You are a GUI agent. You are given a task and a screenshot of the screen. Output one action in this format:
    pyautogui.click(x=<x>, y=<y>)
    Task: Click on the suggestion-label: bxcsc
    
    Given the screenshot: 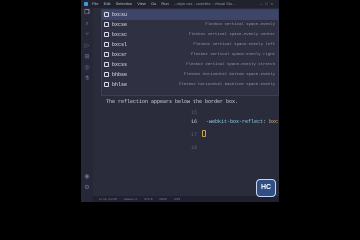 What is the action you would take?
    pyautogui.click(x=120, y=35)
    